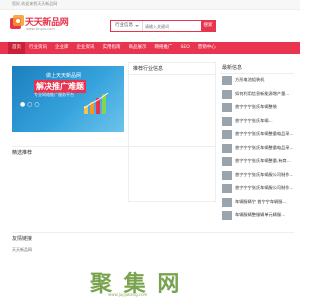 The width and height of the screenshot is (320, 300). What do you see at coordinates (62, 48) in the screenshot?
I see `nav-item-companies: 企业库` at bounding box center [62, 48].